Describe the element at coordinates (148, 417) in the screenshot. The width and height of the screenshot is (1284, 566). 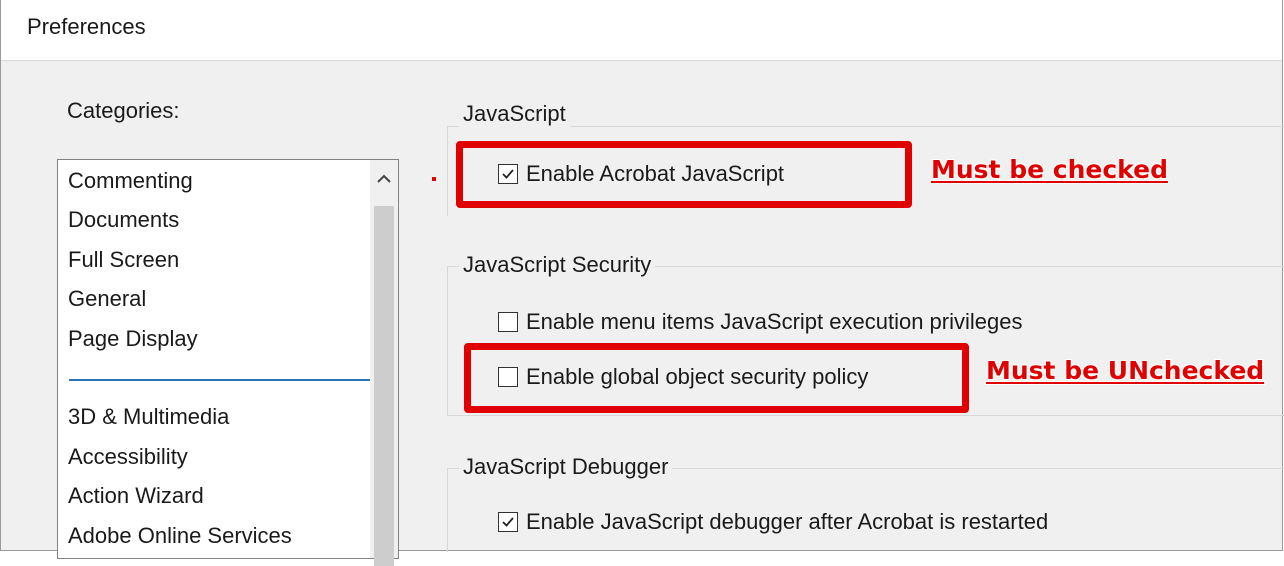
I see `category-item-3d-multimedia: 3D & Multimedia` at that location.